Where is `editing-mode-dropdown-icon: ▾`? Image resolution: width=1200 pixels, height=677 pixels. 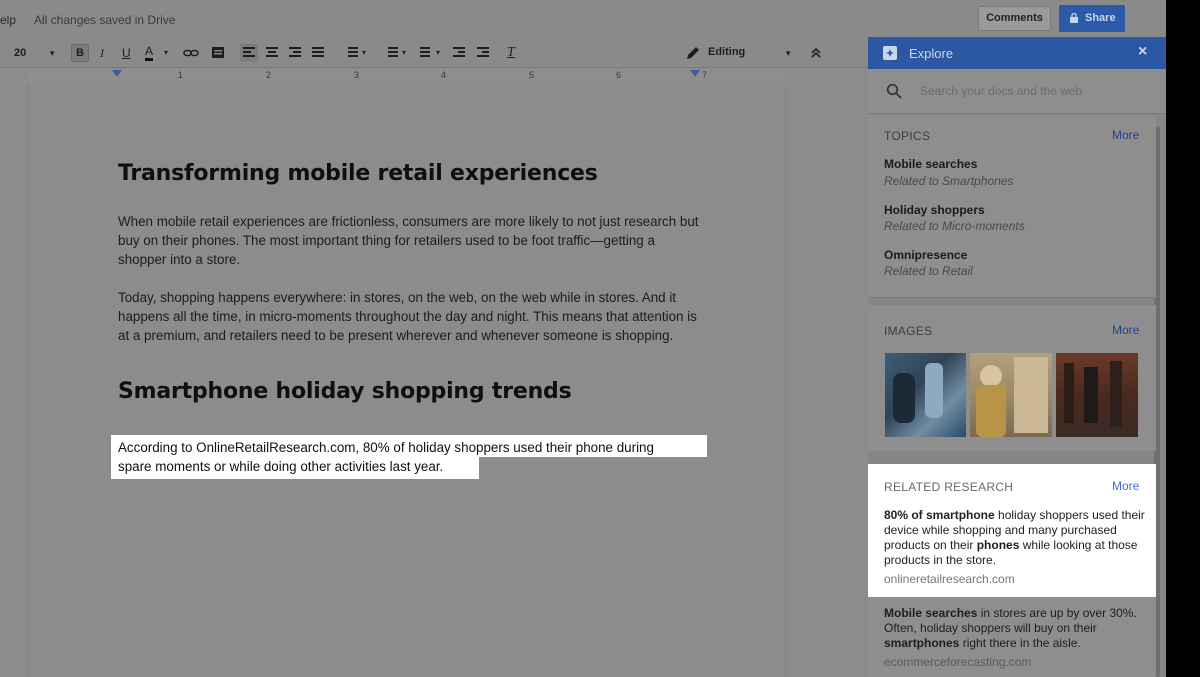
editing-mode-dropdown-icon: ▾ is located at coordinates (788, 53).